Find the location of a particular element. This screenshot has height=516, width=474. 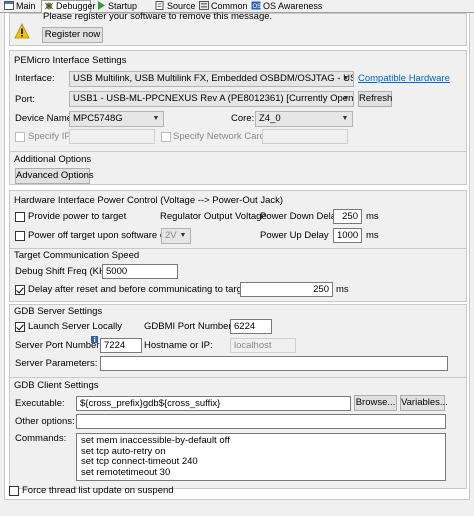

command-line: set remotetimeout 30 is located at coordinates (126, 472).